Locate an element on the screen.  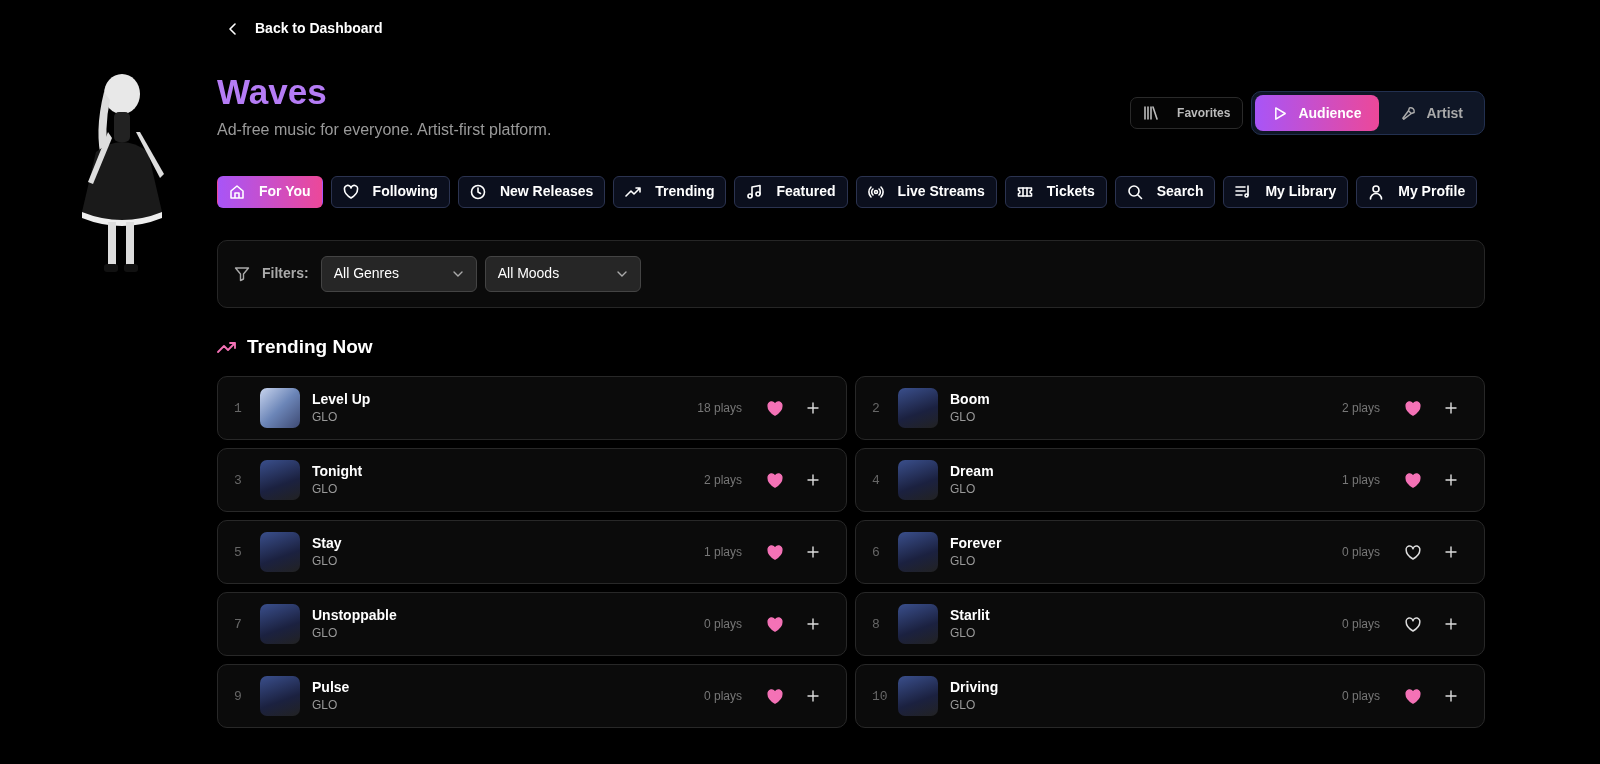
play-icon is located at coordinates (1281, 113).